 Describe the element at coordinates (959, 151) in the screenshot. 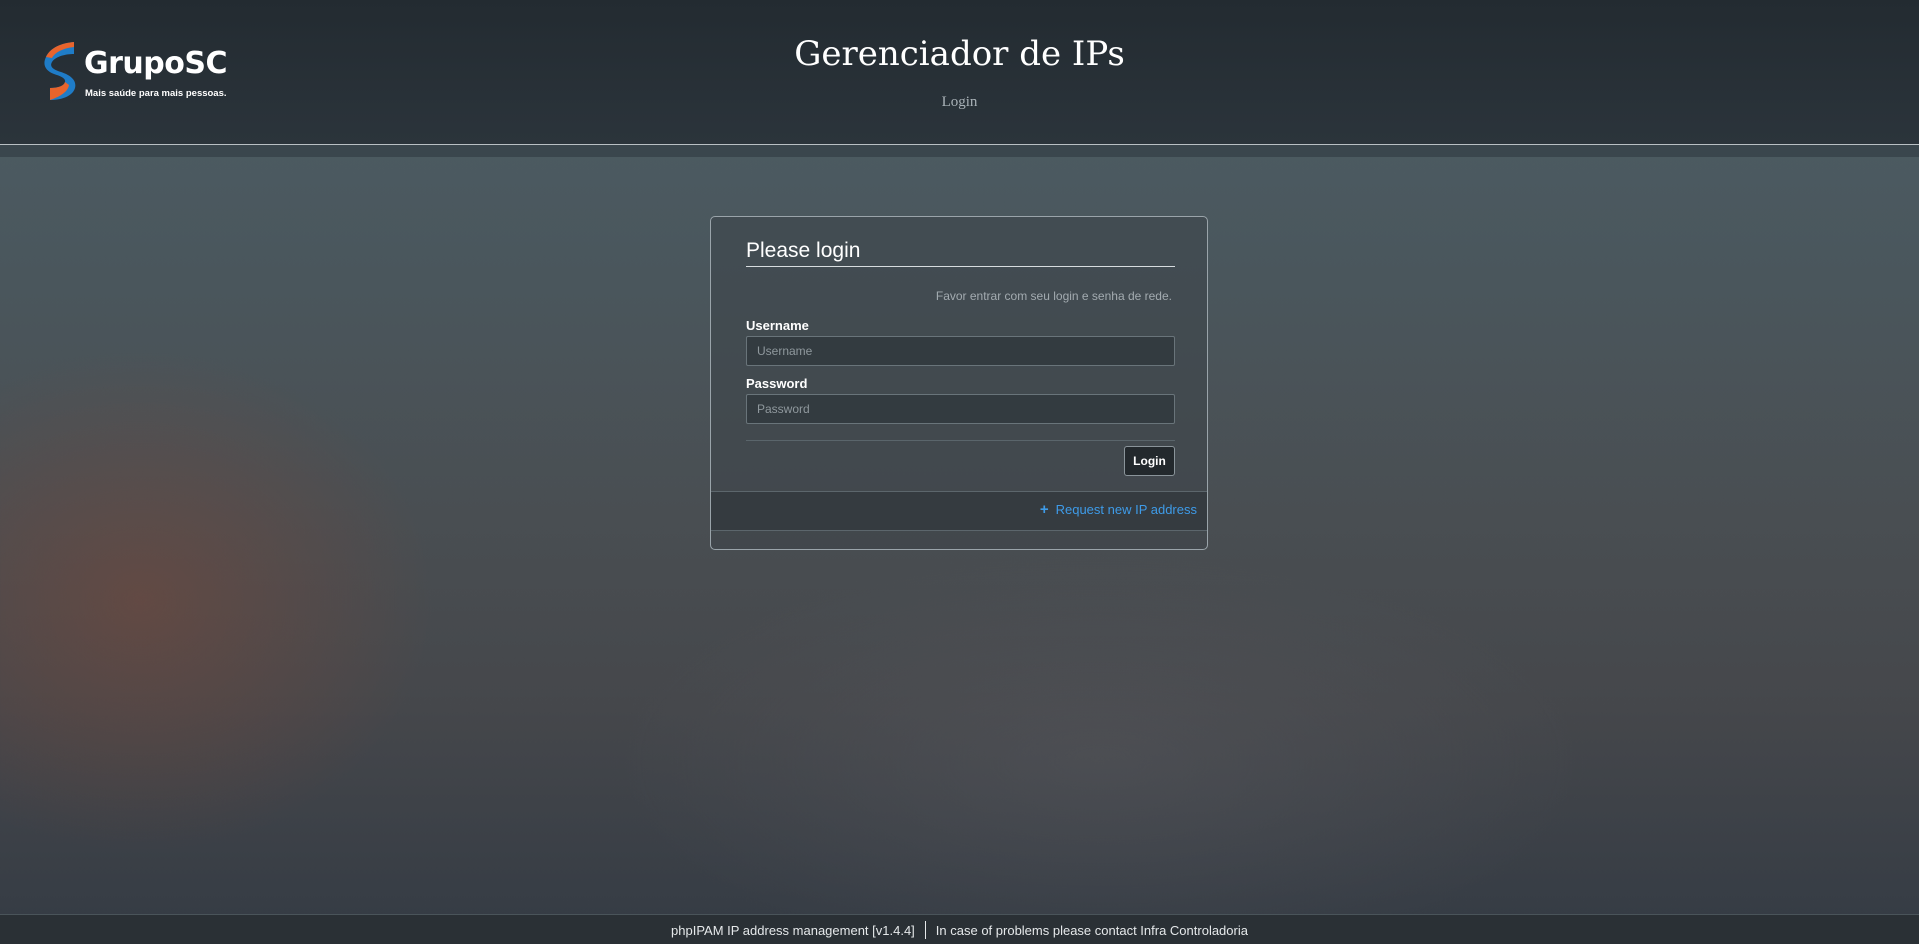

I see `header-divider` at that location.